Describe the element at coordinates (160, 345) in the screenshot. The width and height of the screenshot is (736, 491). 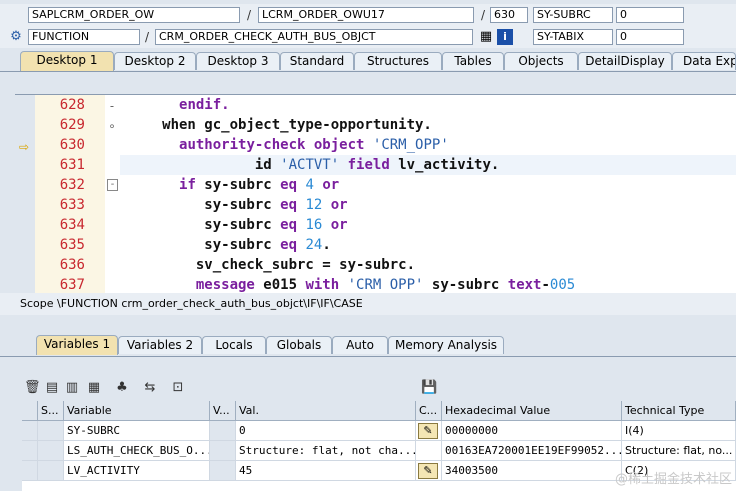
I see `tab-variables-2: Variables 2` at that location.